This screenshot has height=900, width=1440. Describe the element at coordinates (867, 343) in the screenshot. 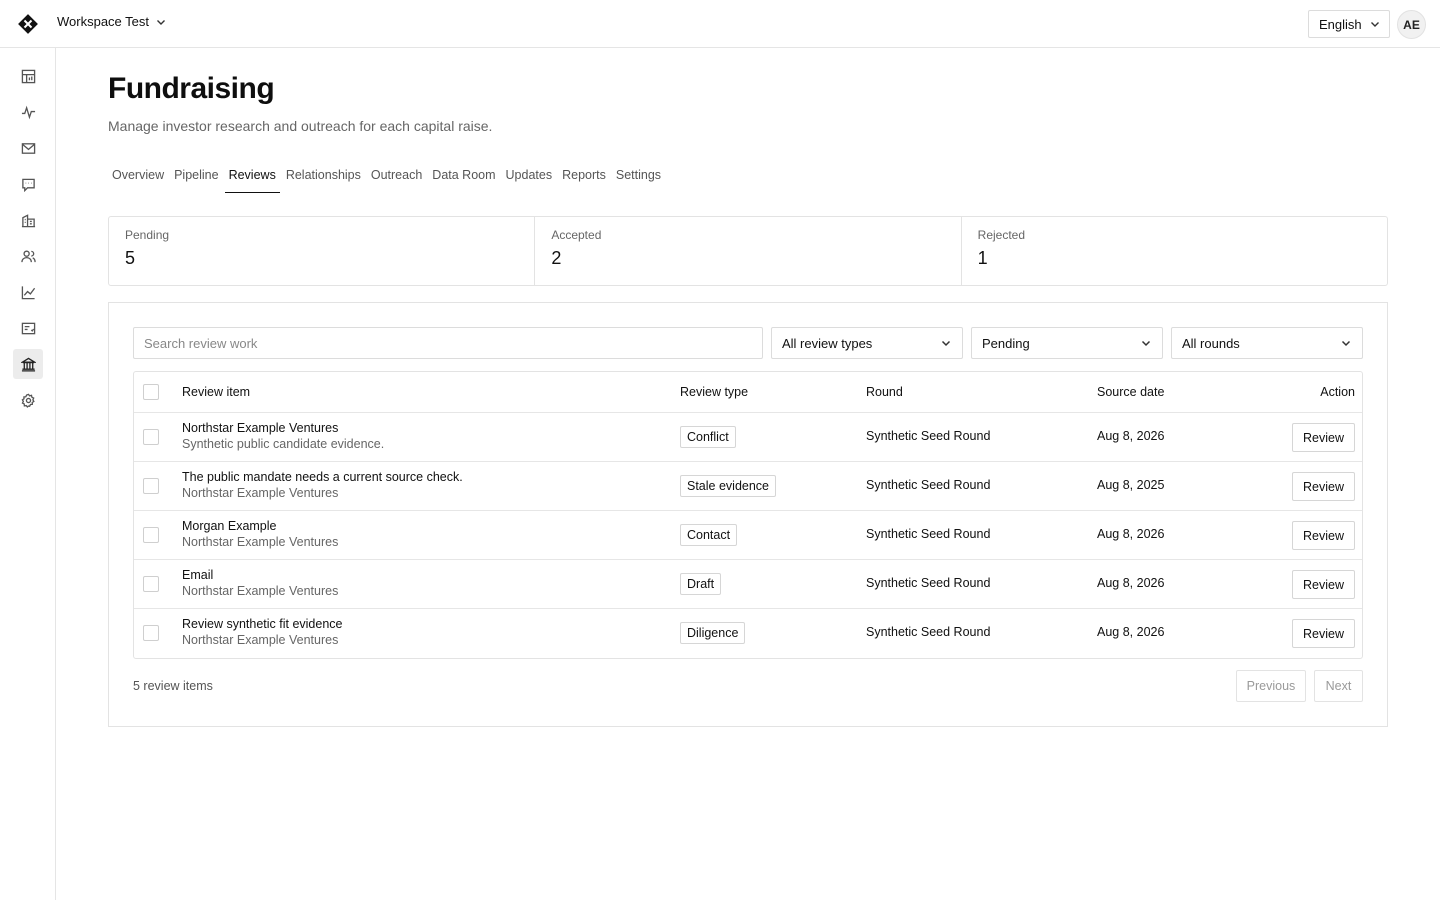

I see `review-type-select: All review types` at that location.